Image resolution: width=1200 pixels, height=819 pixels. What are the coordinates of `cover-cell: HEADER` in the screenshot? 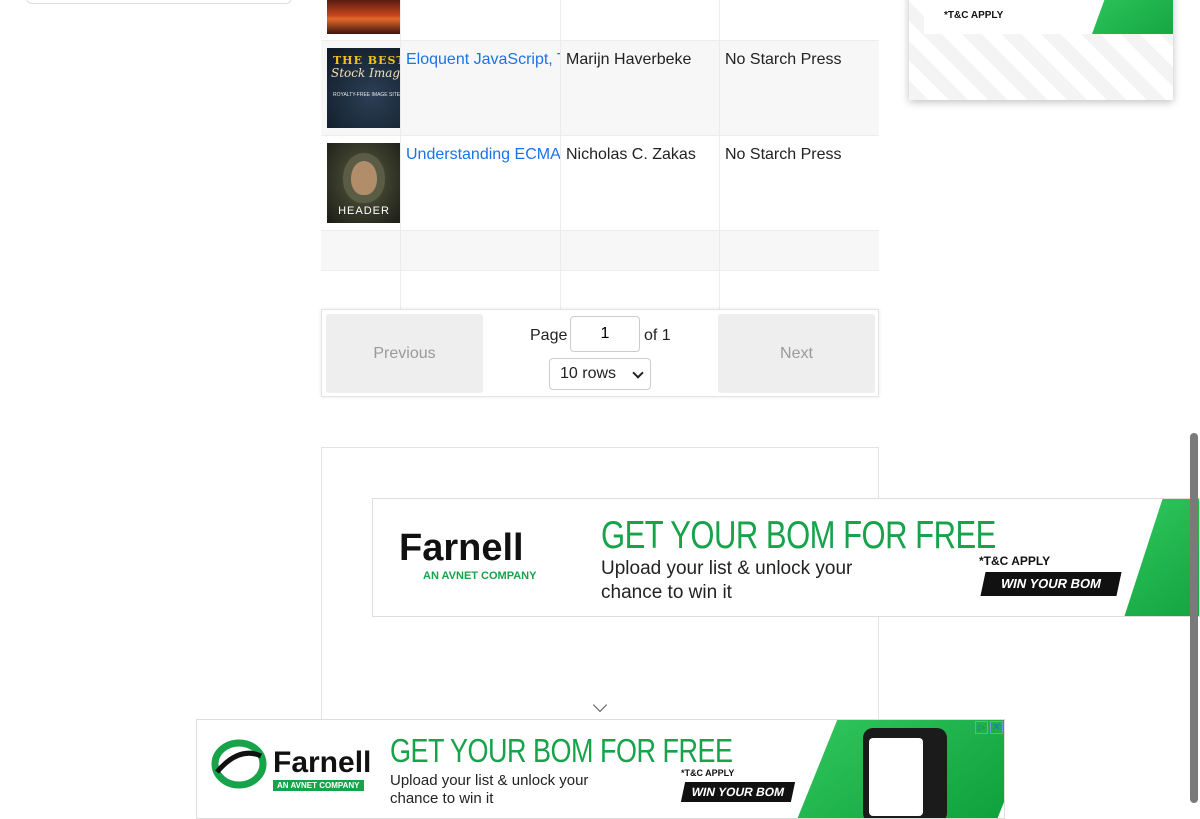 It's located at (361, 183).